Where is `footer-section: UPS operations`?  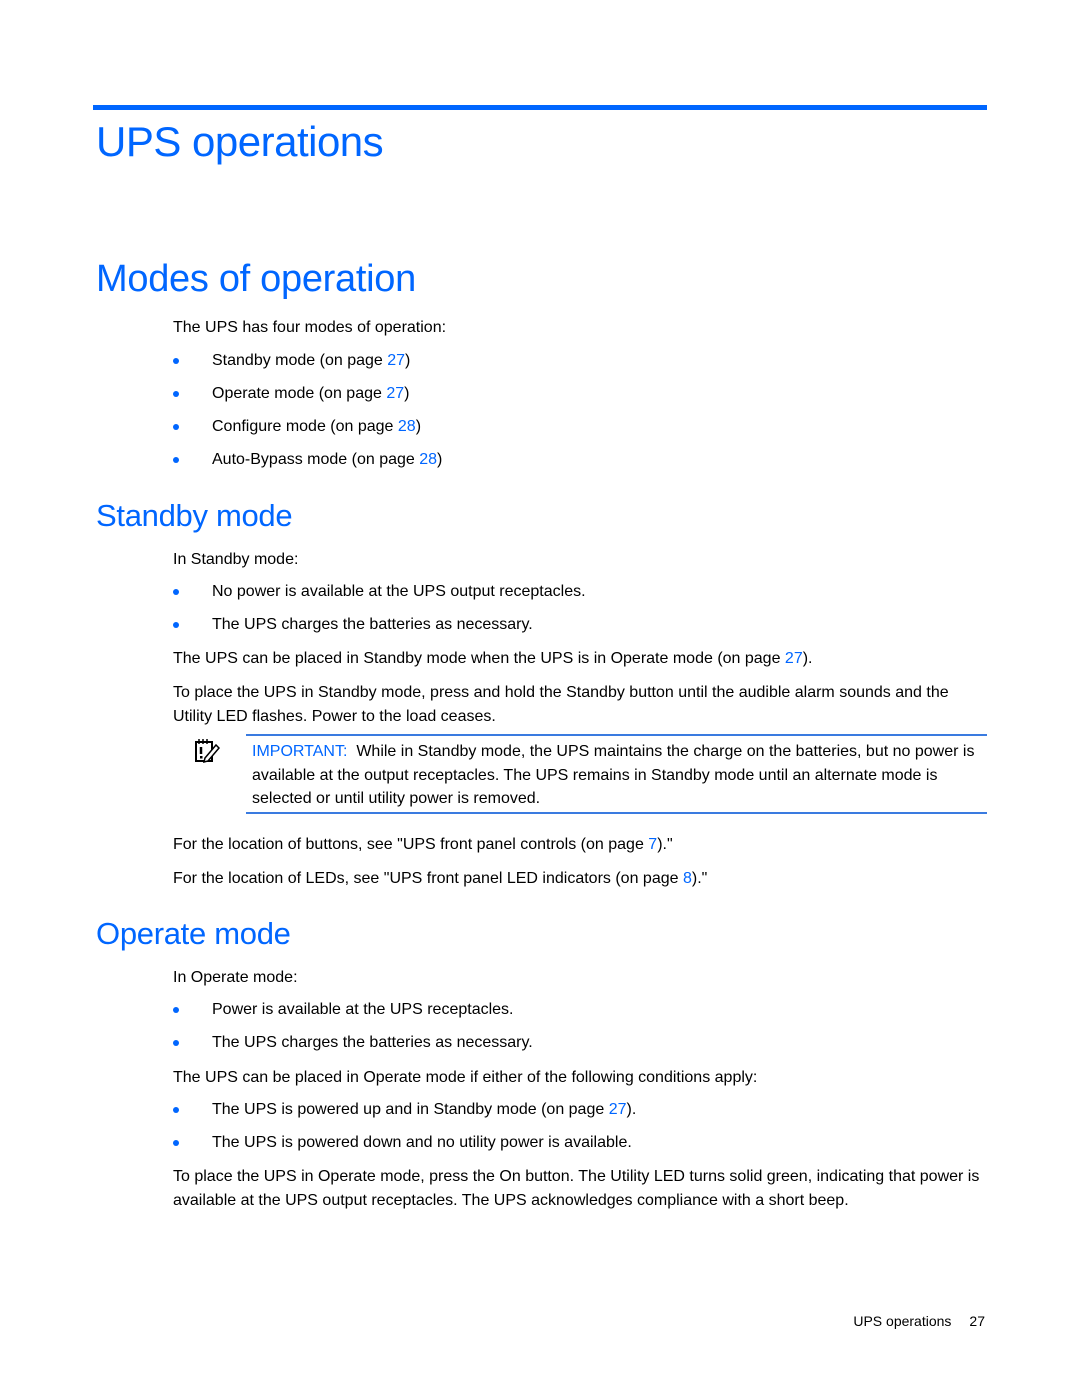
footer-section: UPS operations is located at coordinates (902, 1321).